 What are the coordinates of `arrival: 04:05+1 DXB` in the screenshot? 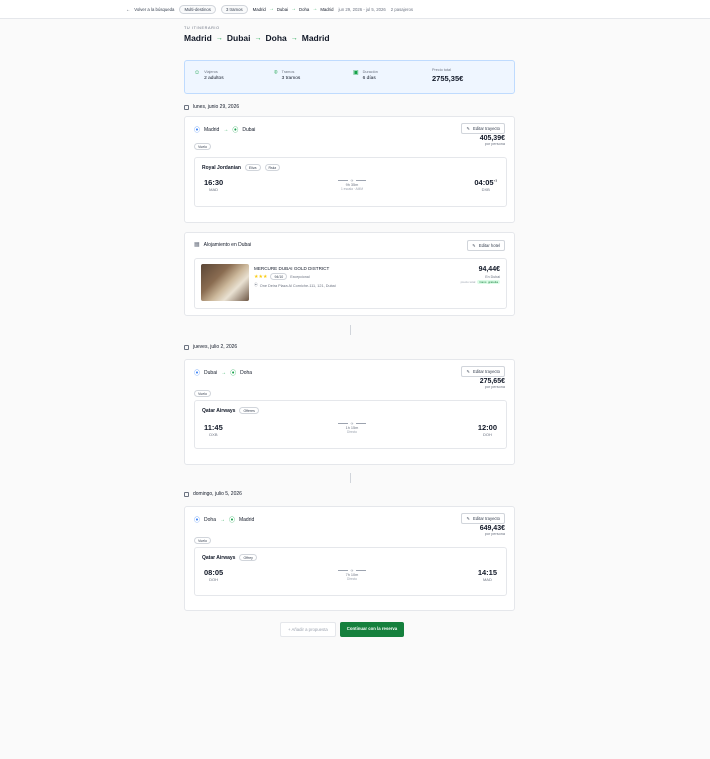 It's located at (485, 185).